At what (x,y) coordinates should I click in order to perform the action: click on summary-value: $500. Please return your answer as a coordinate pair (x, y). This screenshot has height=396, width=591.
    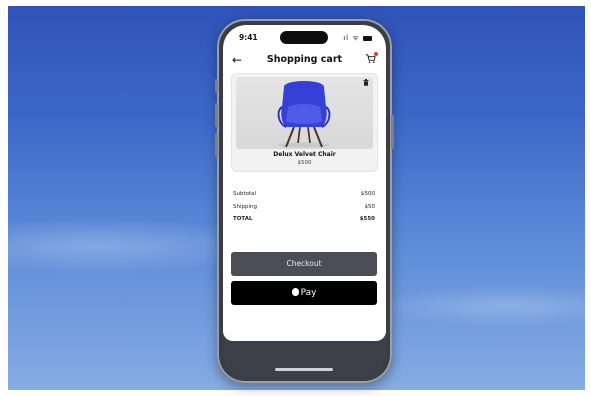
    Looking at the image, I should click on (368, 194).